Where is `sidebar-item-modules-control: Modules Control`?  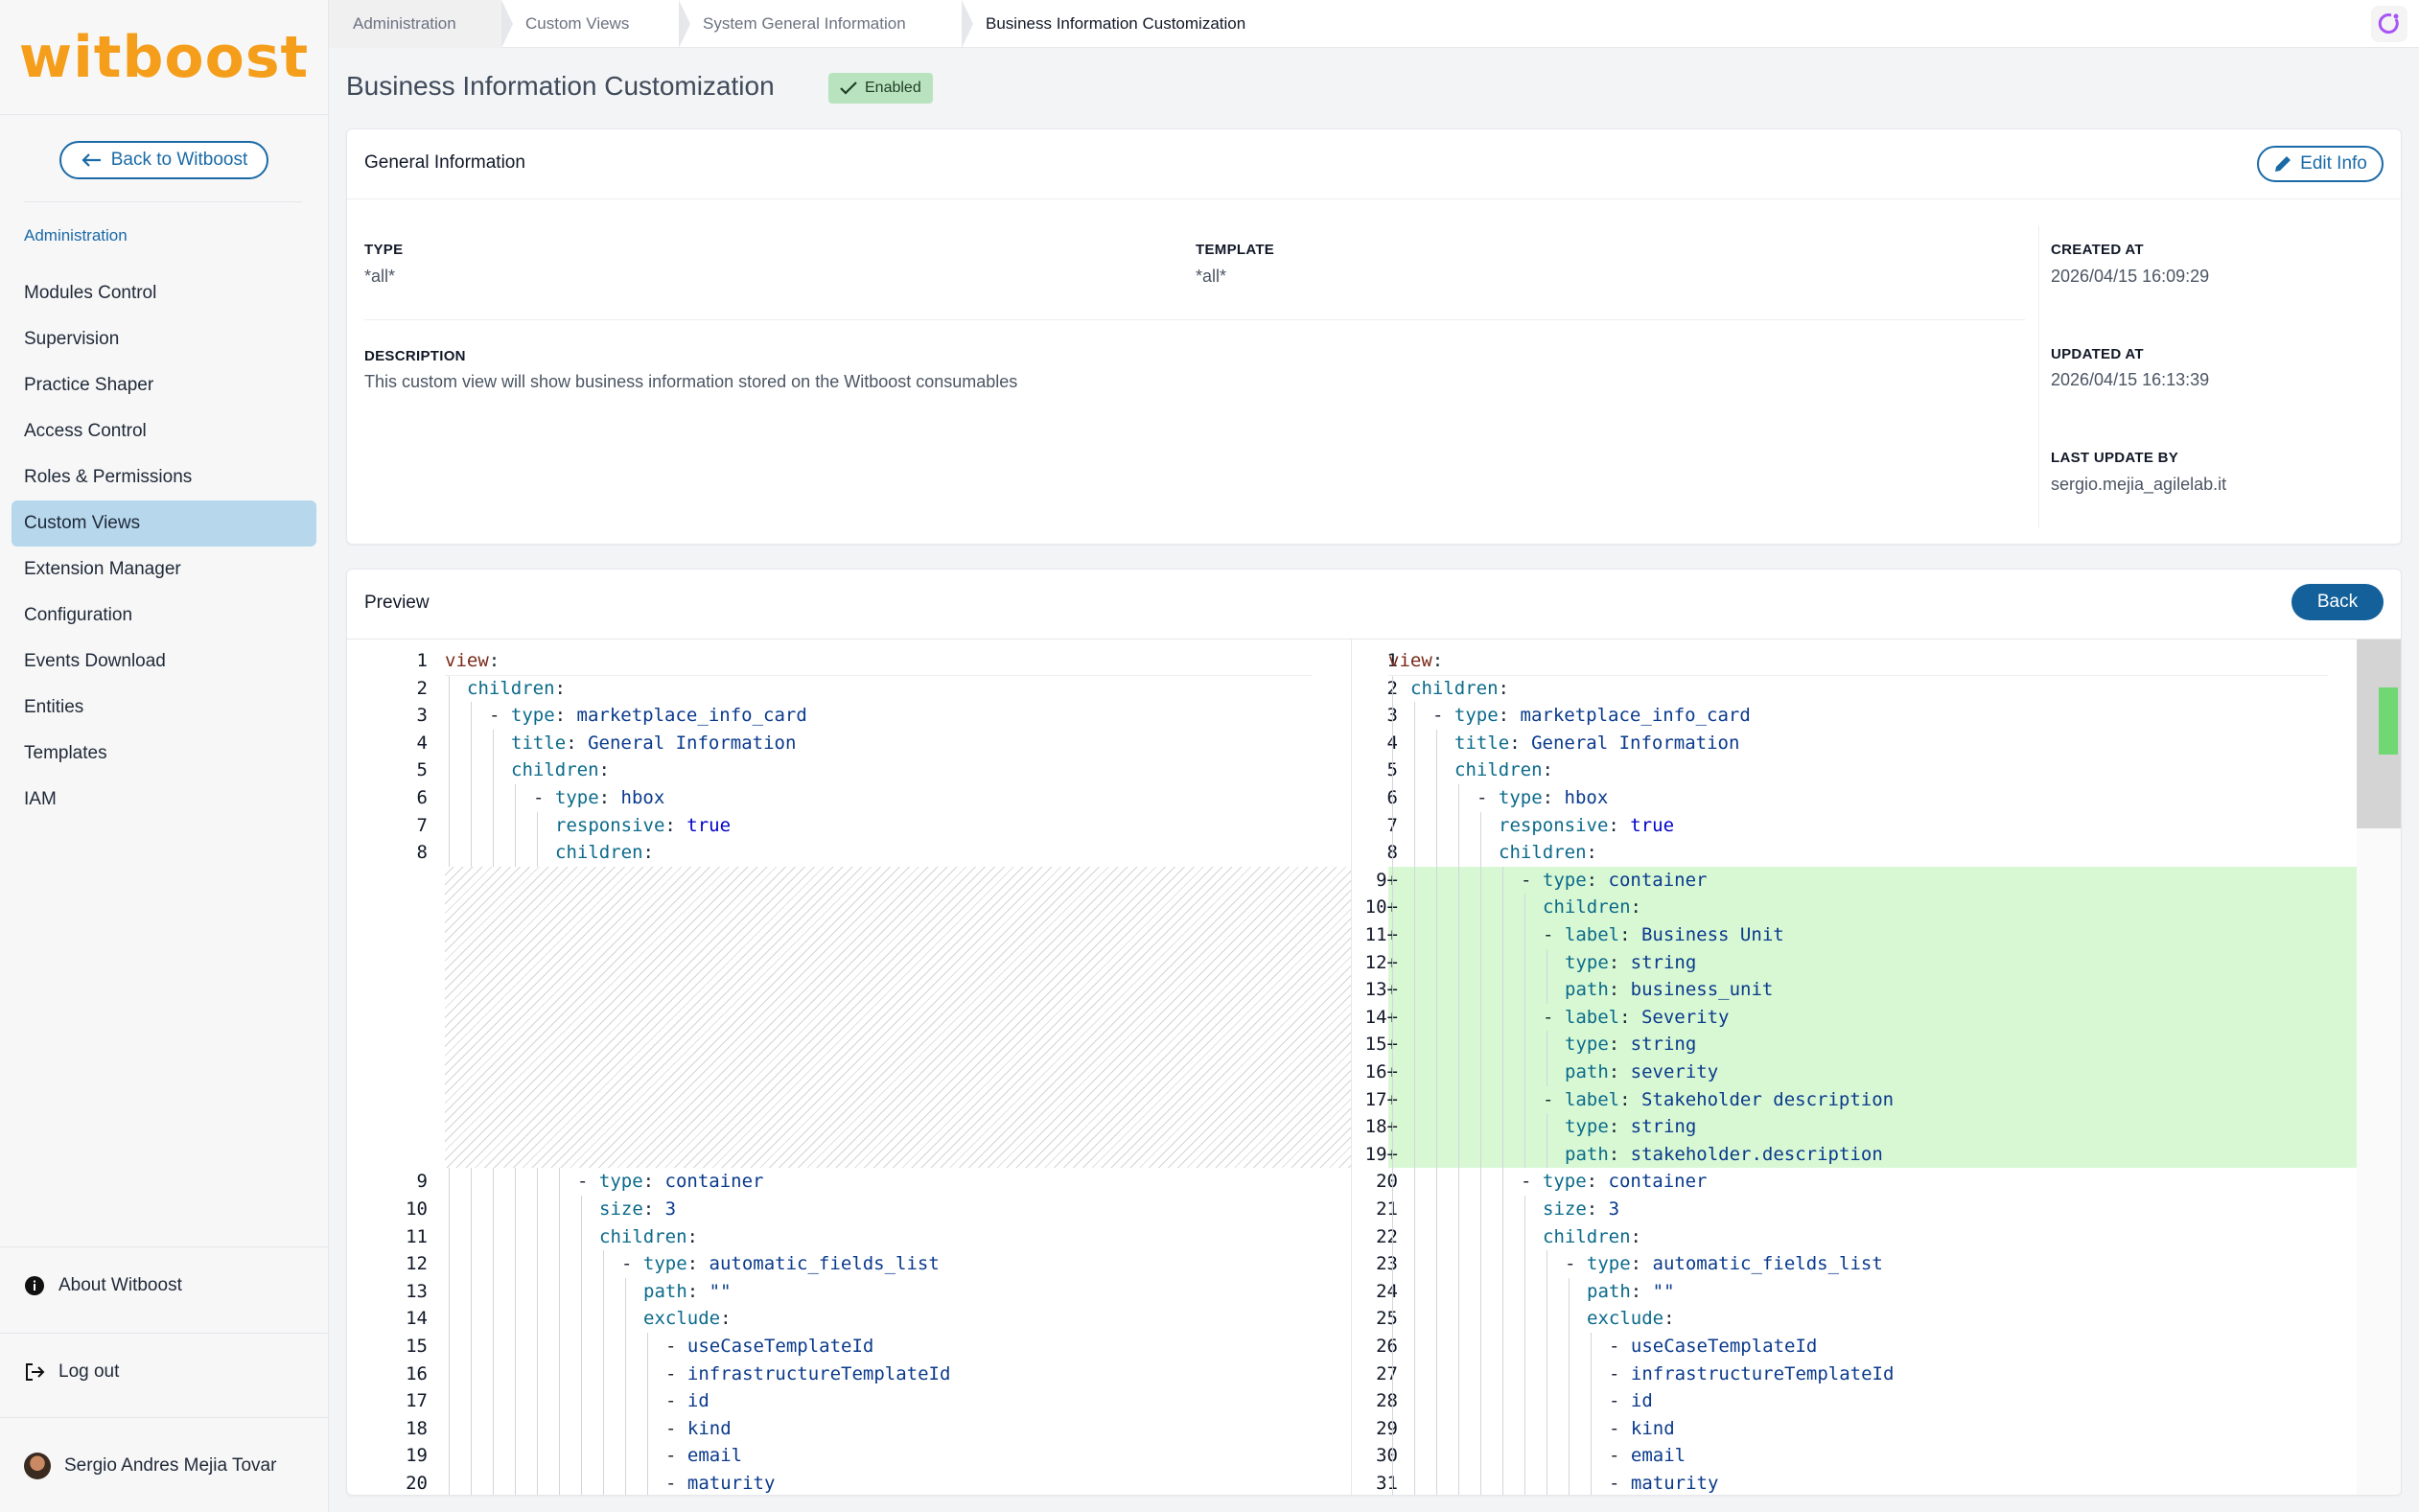
sidebar-item-modules-control: Modules Control is located at coordinates (164, 293).